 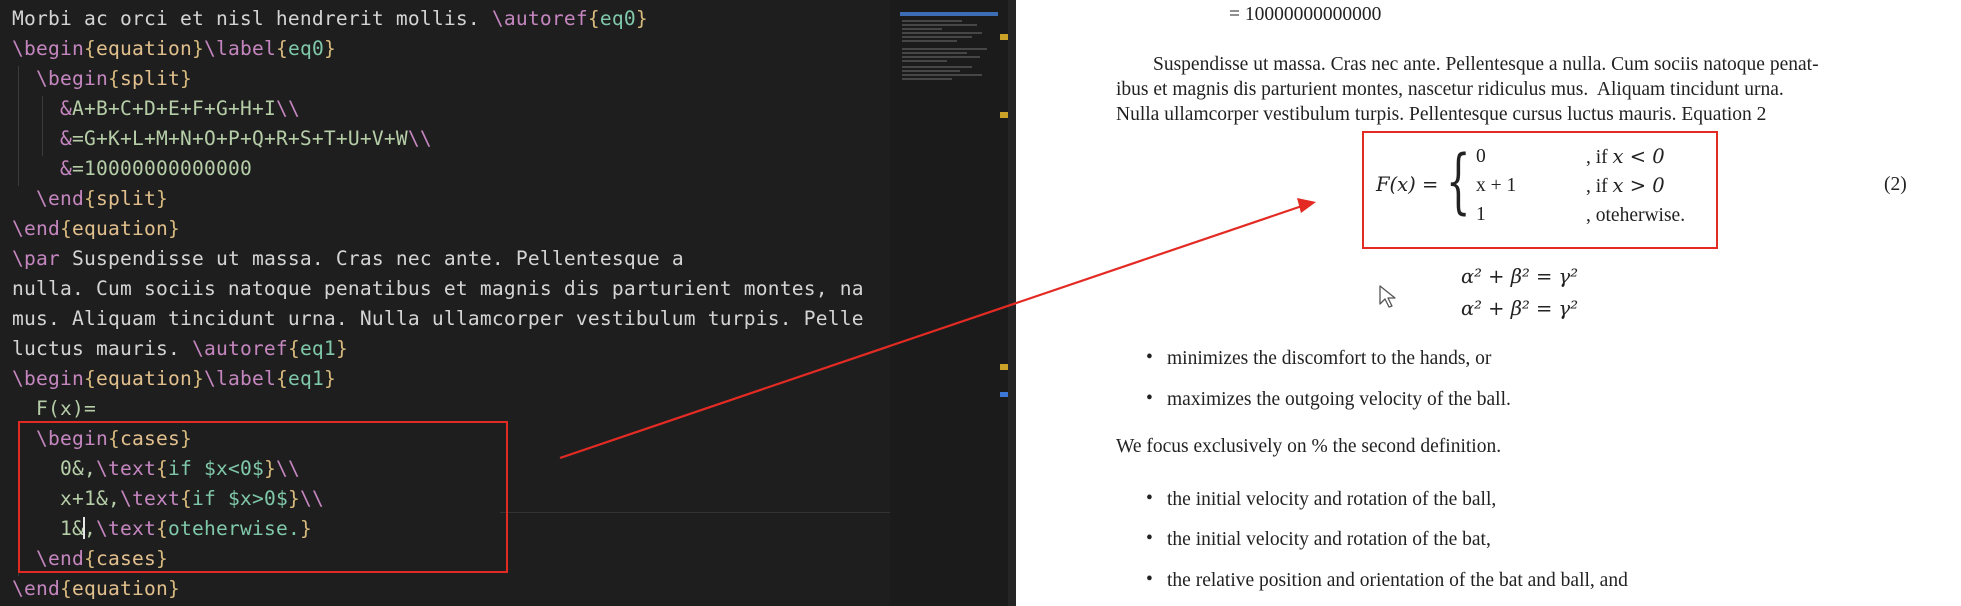 I want to click on editor-highlight-box, so click(x=263, y=497).